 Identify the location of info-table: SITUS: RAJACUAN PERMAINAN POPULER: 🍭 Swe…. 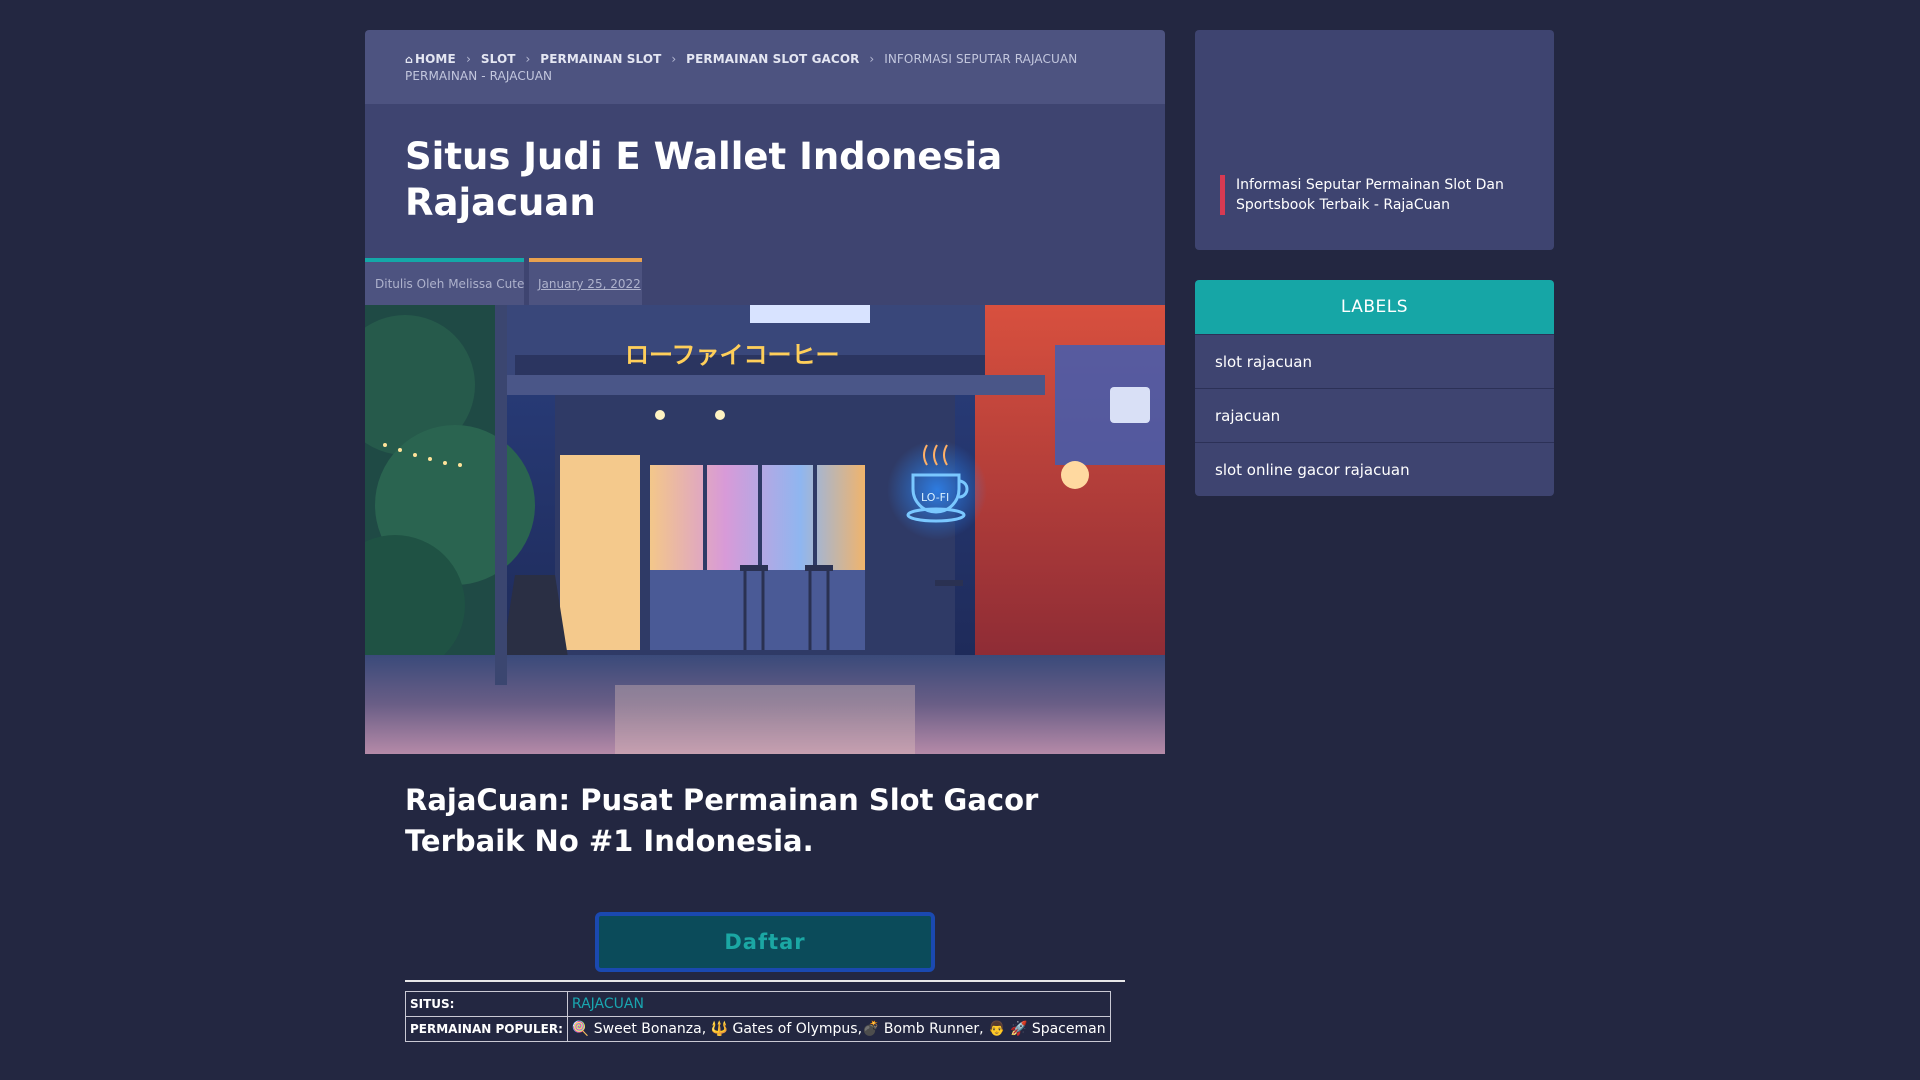
(758, 1016).